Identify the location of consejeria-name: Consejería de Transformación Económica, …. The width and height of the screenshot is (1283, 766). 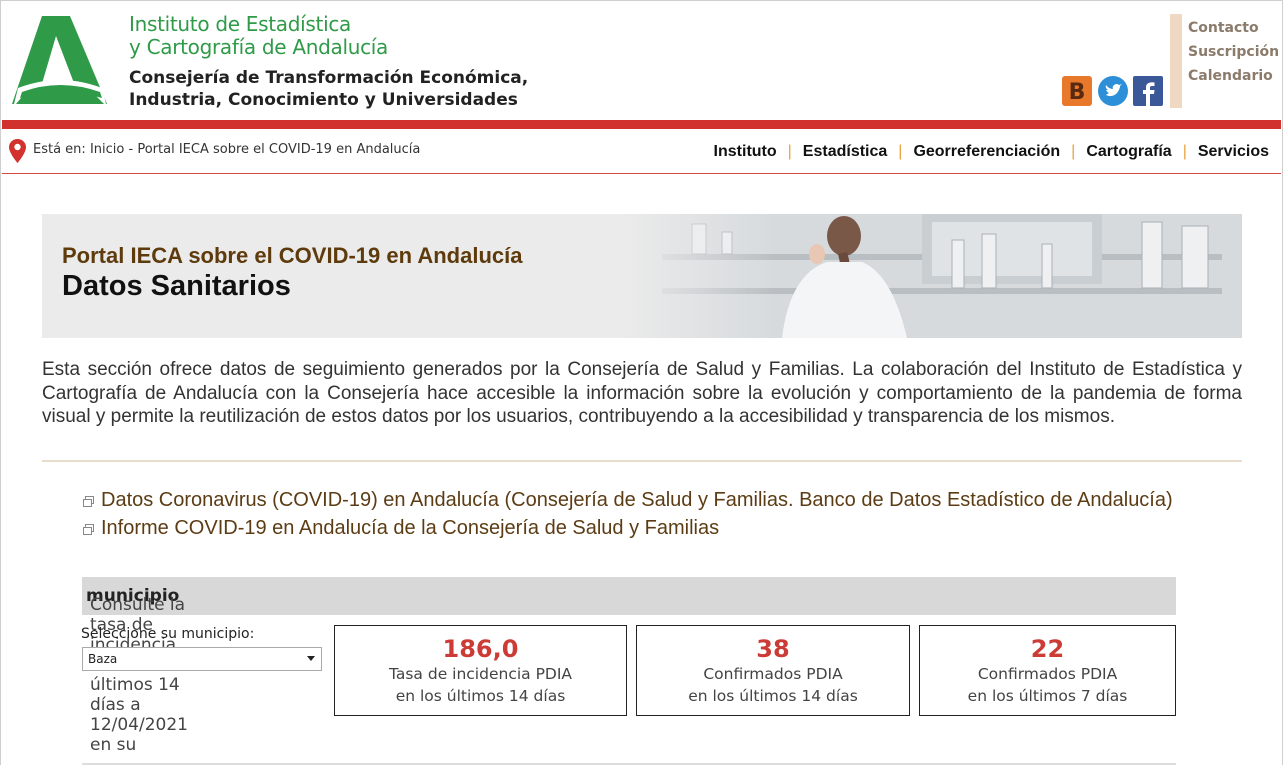
(328, 89).